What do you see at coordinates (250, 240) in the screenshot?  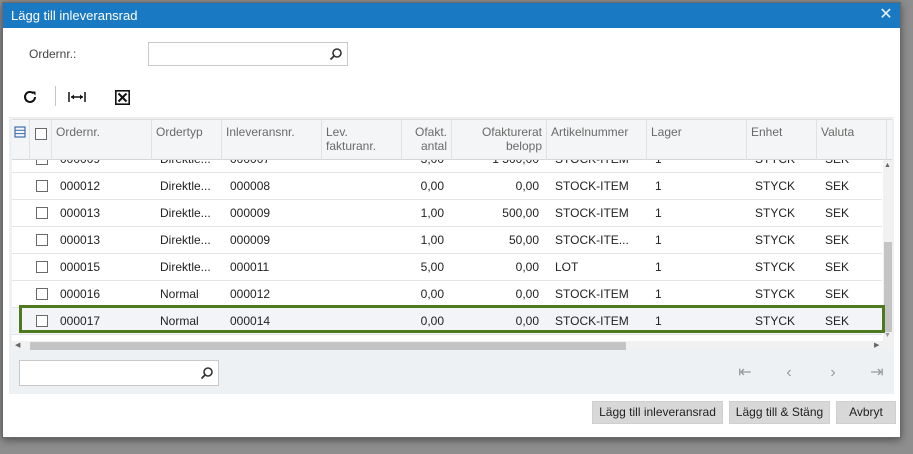 I see `cell-inleveransnr: 000009` at bounding box center [250, 240].